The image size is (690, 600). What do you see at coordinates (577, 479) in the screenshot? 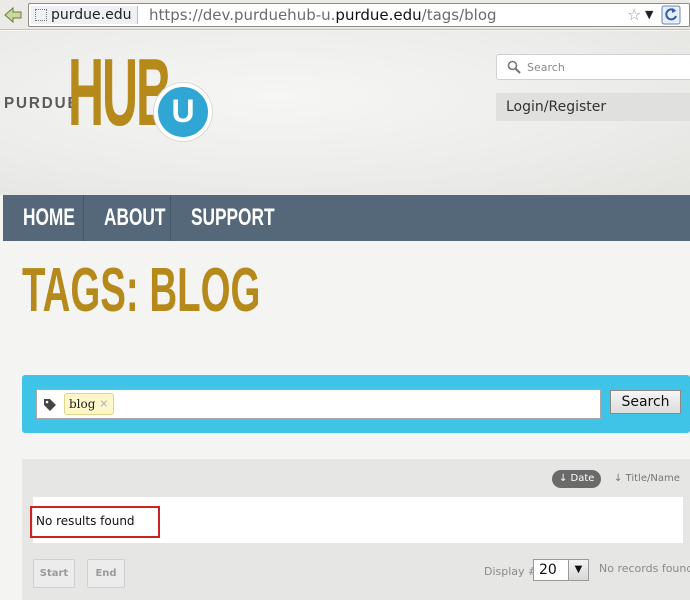
I see `sort-by-date: ↓ Date` at bounding box center [577, 479].